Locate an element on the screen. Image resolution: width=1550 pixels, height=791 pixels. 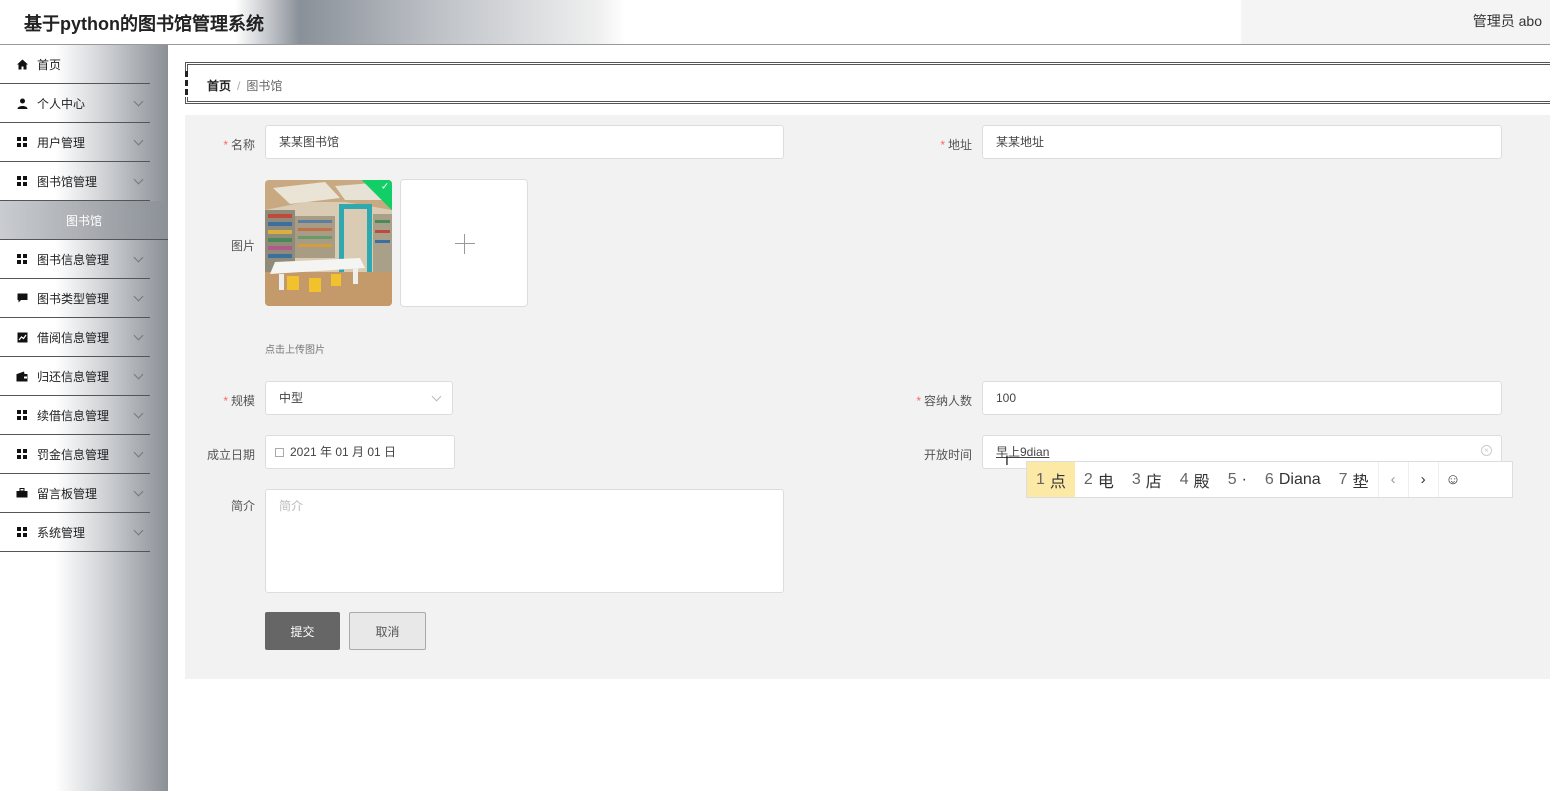
library-photo-image is located at coordinates (328, 243).